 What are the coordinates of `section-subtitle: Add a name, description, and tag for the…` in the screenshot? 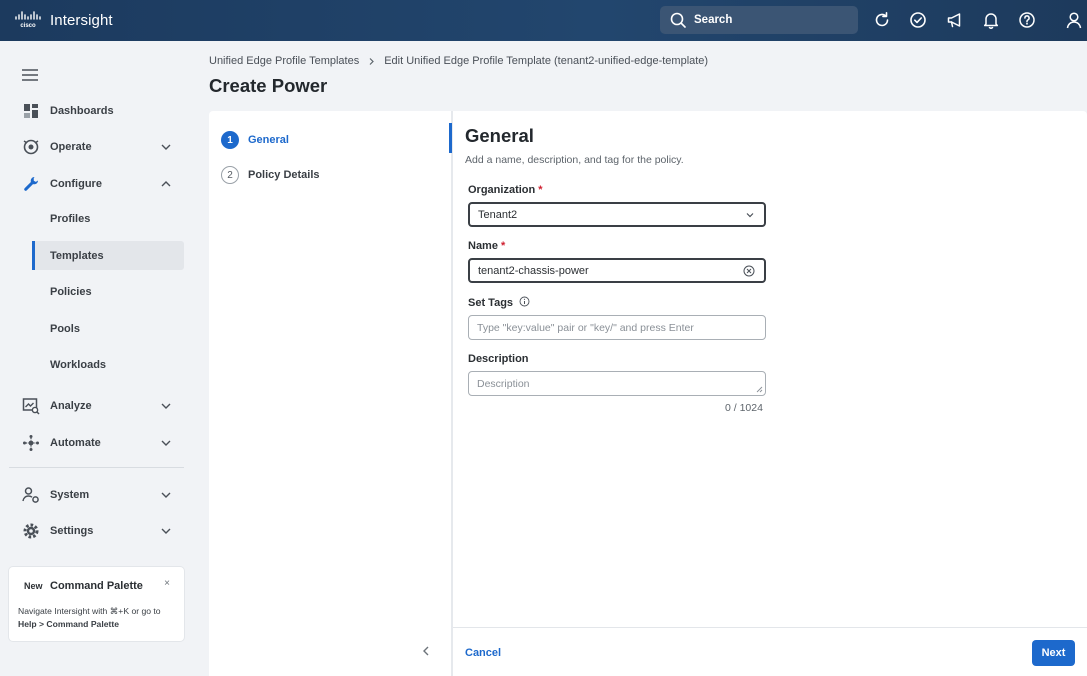 It's located at (574, 160).